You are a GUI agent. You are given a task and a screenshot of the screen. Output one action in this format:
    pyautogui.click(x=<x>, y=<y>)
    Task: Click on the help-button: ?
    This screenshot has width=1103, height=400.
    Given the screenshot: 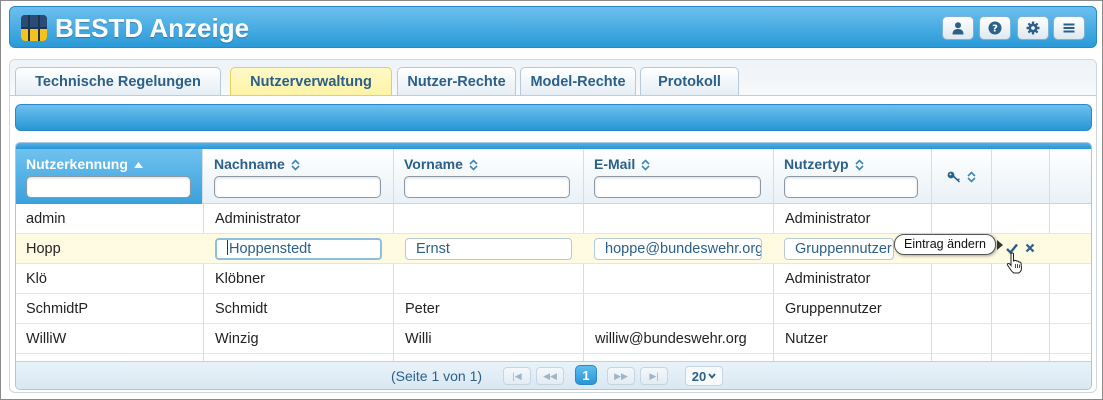 What is the action you would take?
    pyautogui.click(x=995, y=28)
    